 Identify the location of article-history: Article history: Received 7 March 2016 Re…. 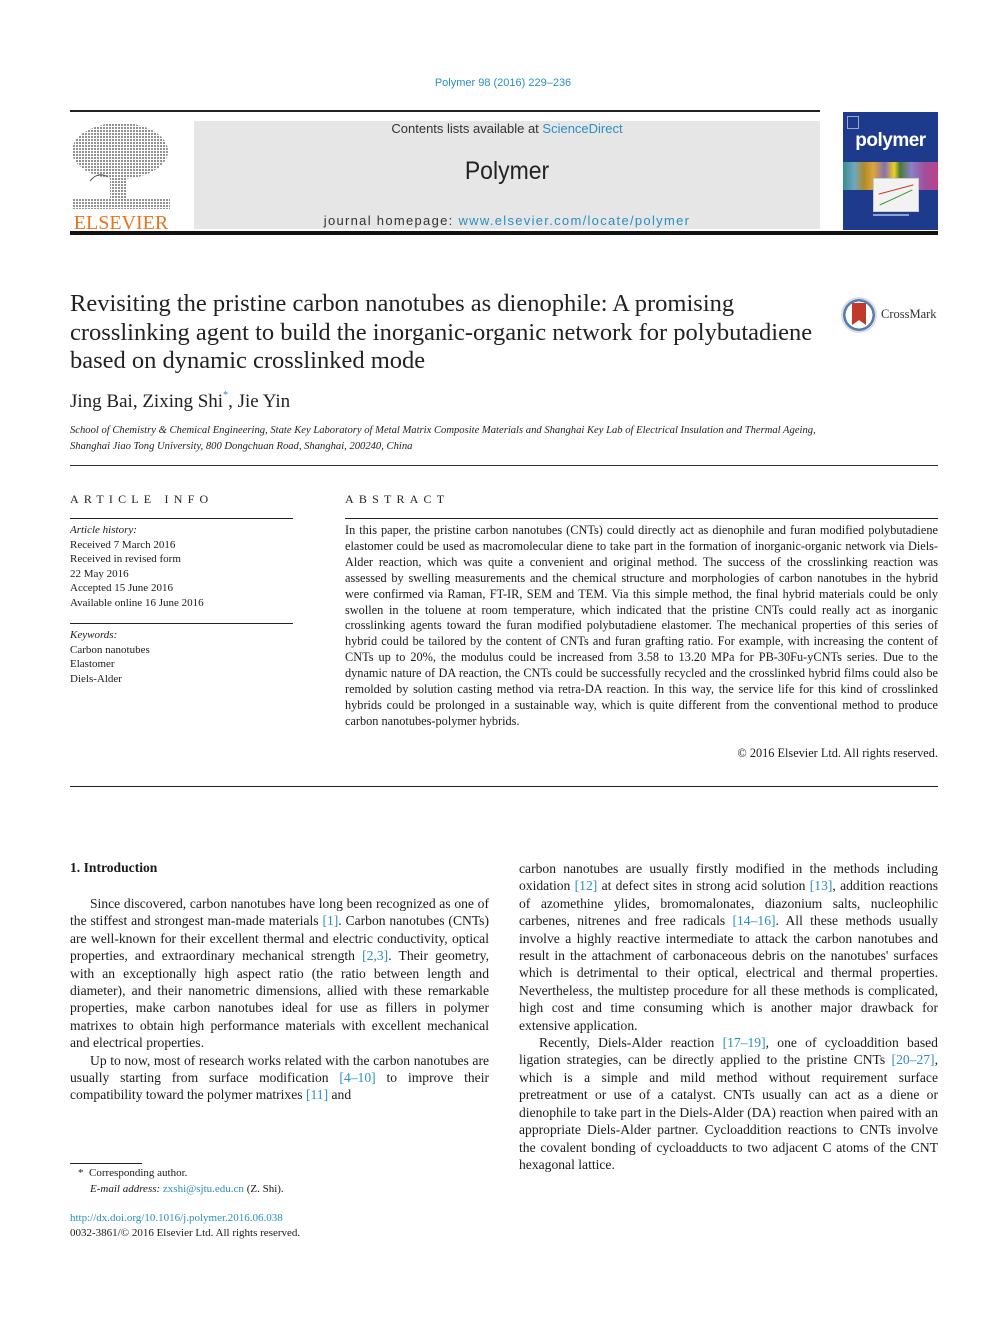
(181, 566).